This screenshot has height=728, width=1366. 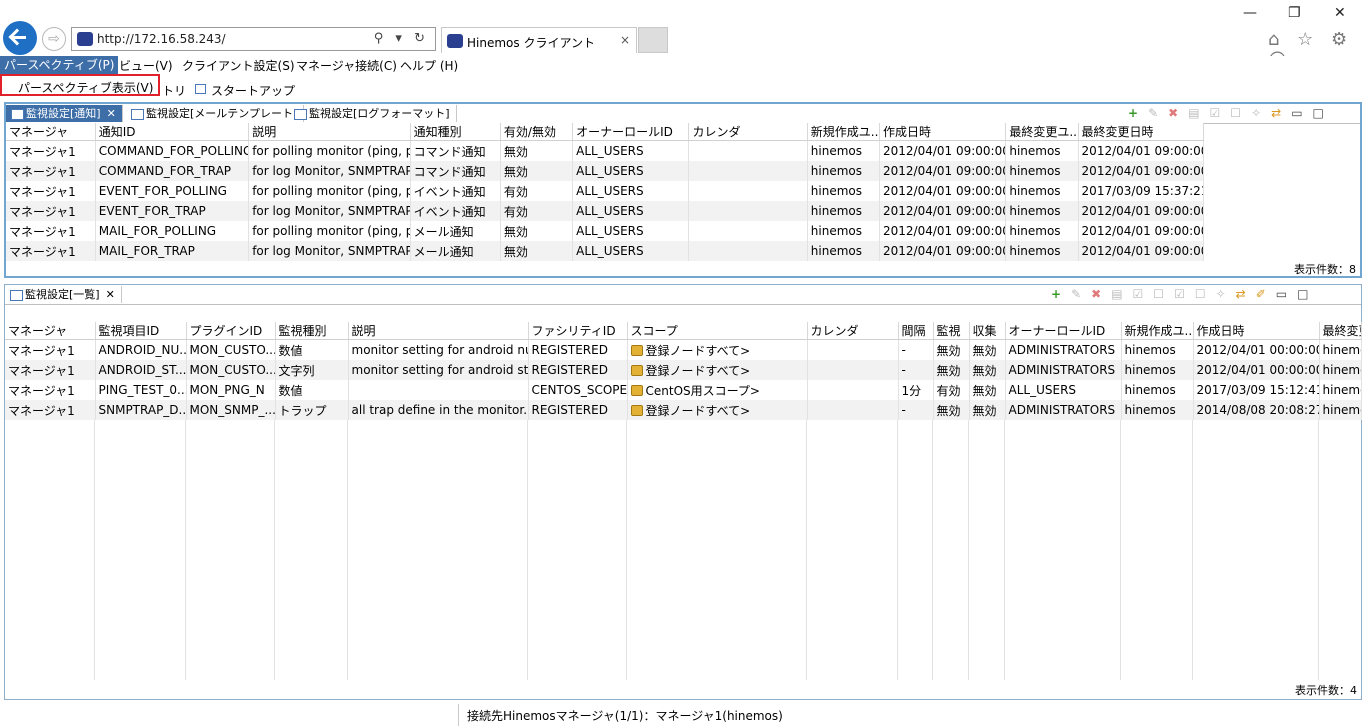 I want to click on menu-item-show-perspective: パースペクティブ表示(V), so click(x=85, y=87).